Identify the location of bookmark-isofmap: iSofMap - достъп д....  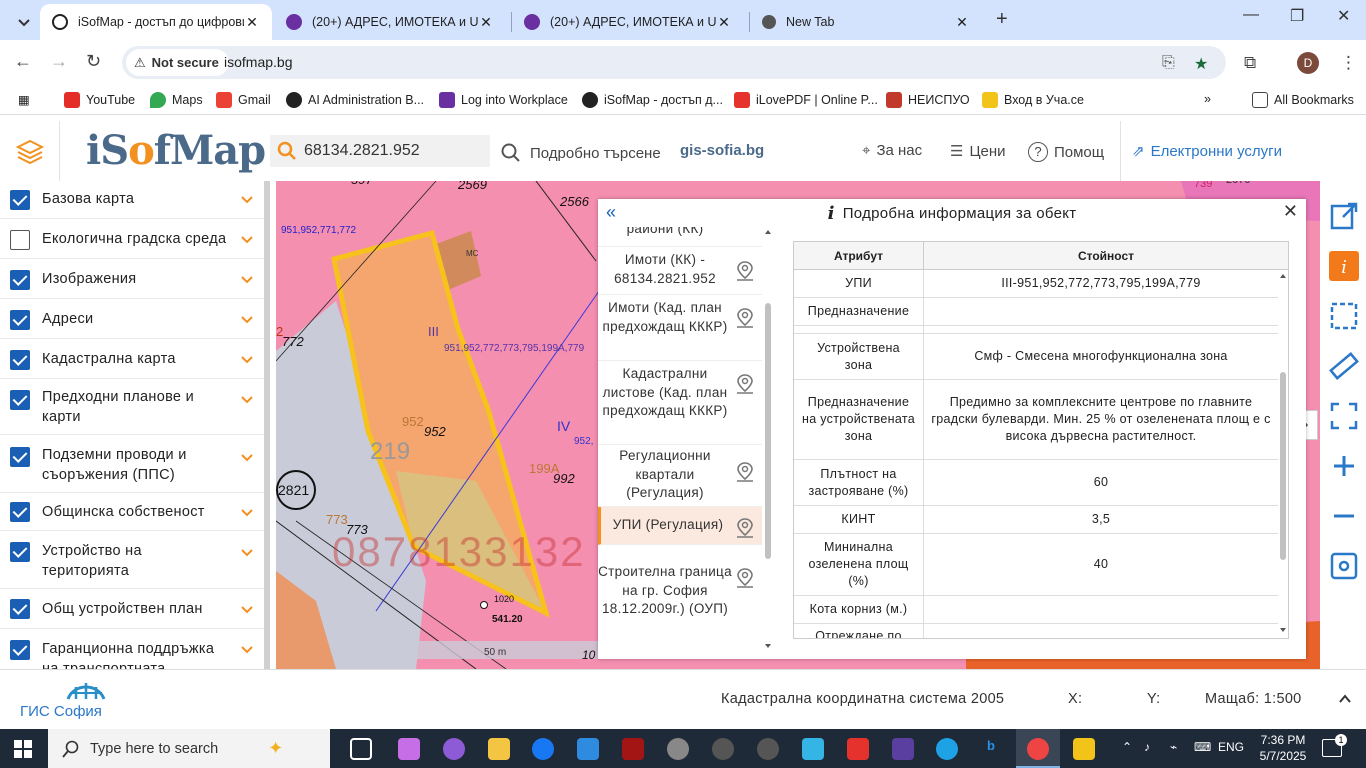
(652, 100).